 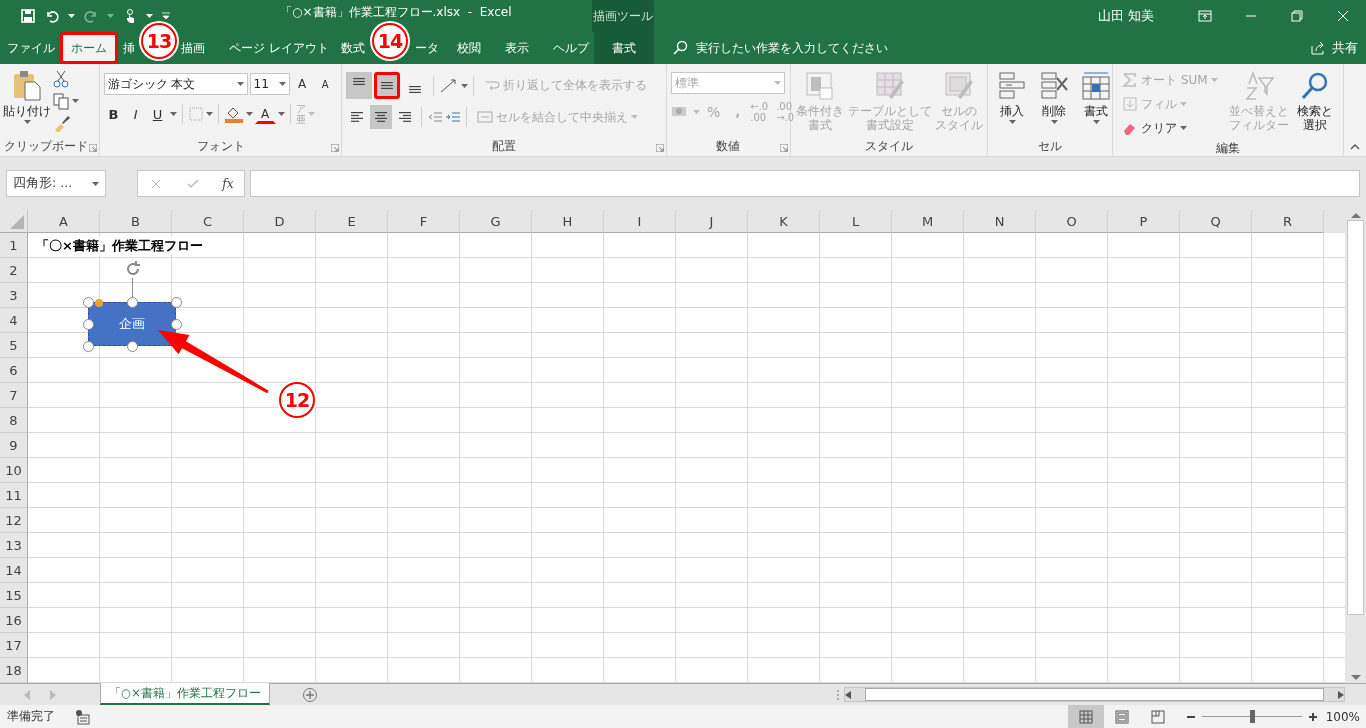 What do you see at coordinates (89, 48) in the screenshot?
I see `ribbon-tab: ホーム` at bounding box center [89, 48].